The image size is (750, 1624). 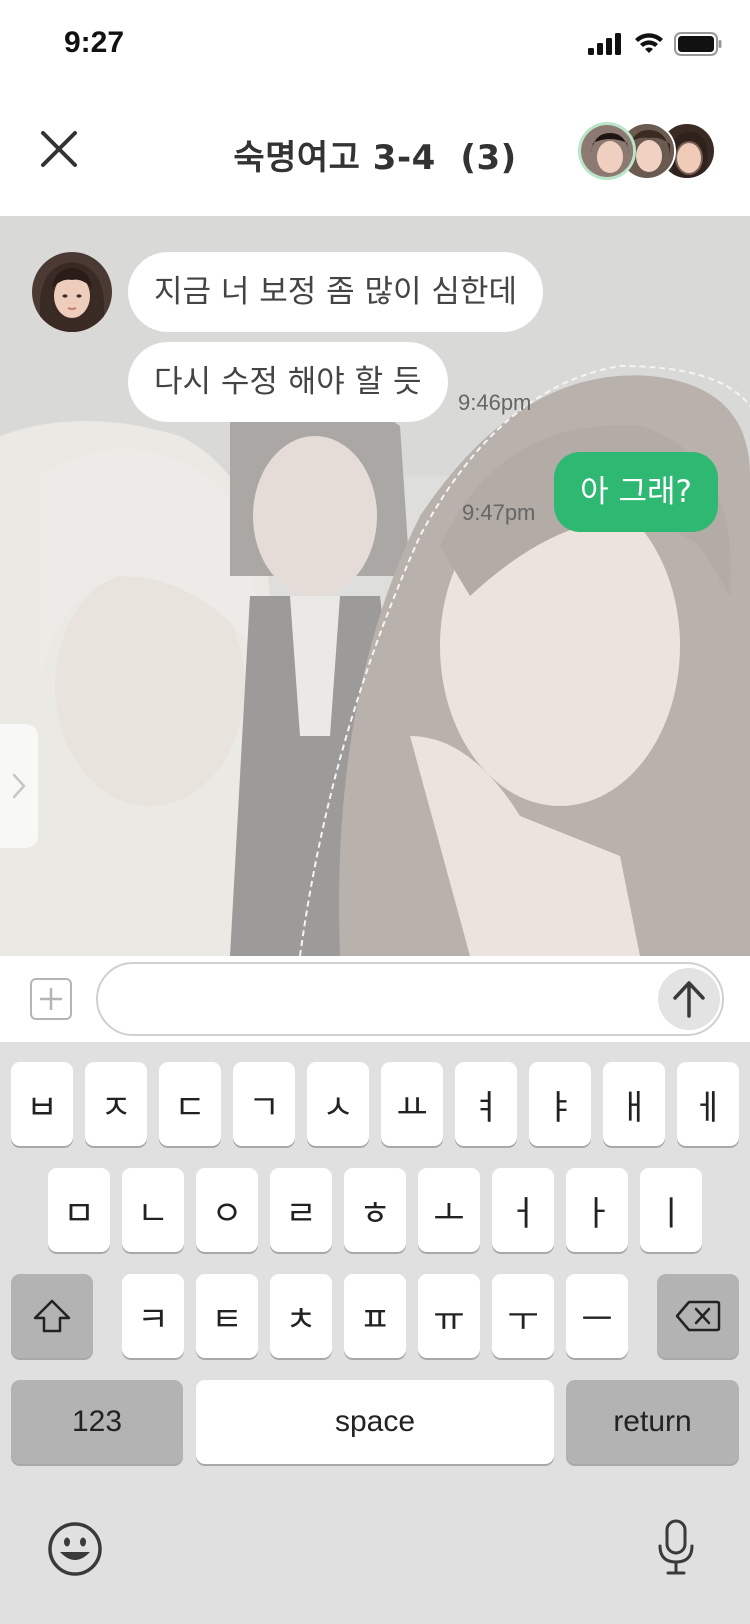 I want to click on message-input, so click(x=410, y=999).